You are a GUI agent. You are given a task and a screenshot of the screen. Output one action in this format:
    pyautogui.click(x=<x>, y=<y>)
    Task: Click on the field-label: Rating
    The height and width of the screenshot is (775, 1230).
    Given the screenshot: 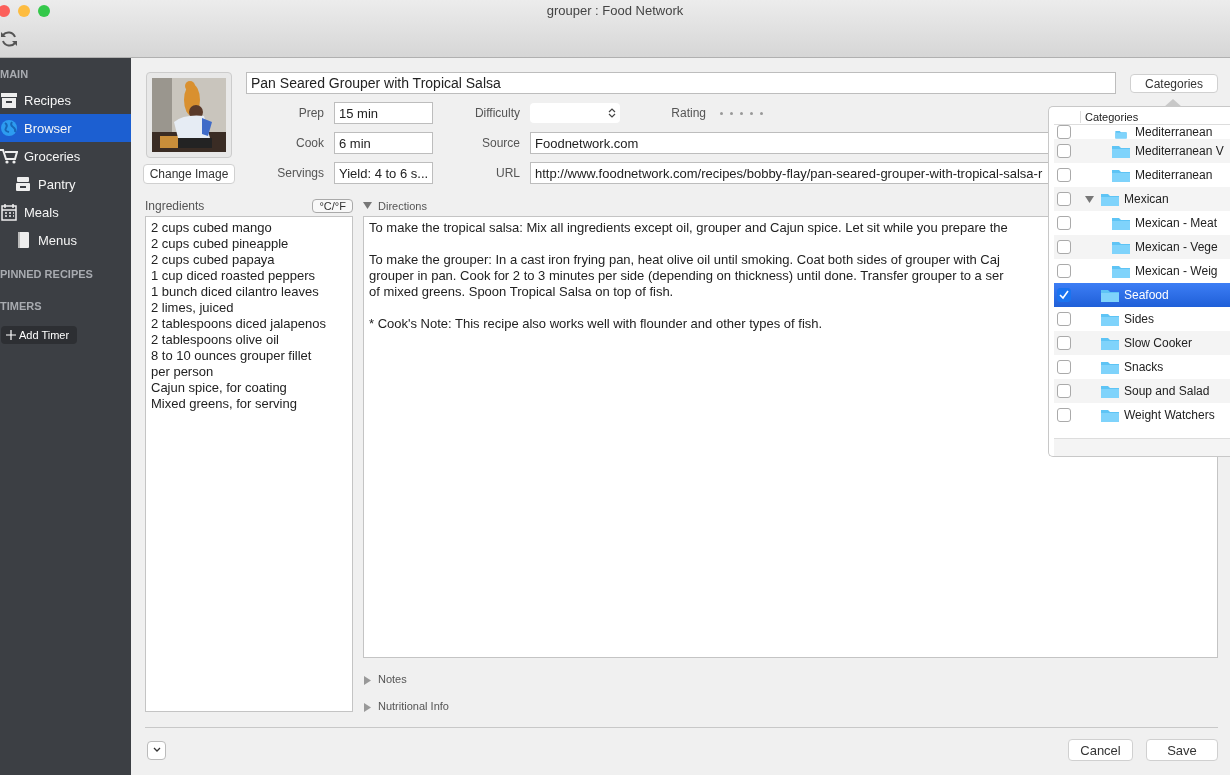 What is the action you would take?
    pyautogui.click(x=688, y=113)
    